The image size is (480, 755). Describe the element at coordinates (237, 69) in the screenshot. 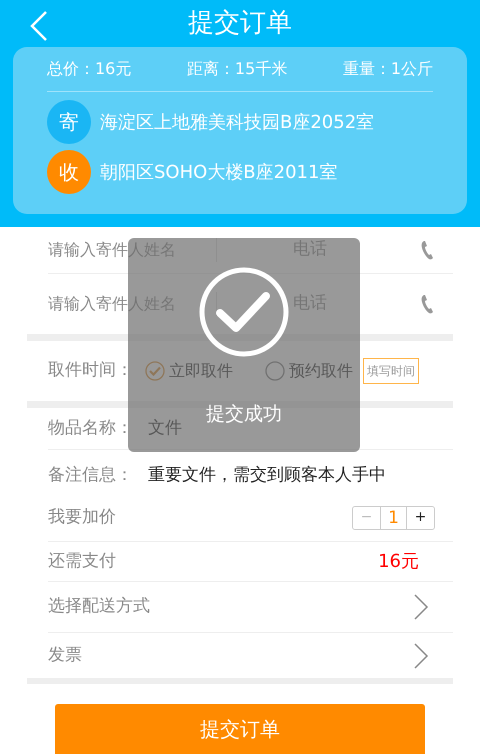

I see `summary-text: 距离：15千米` at that location.